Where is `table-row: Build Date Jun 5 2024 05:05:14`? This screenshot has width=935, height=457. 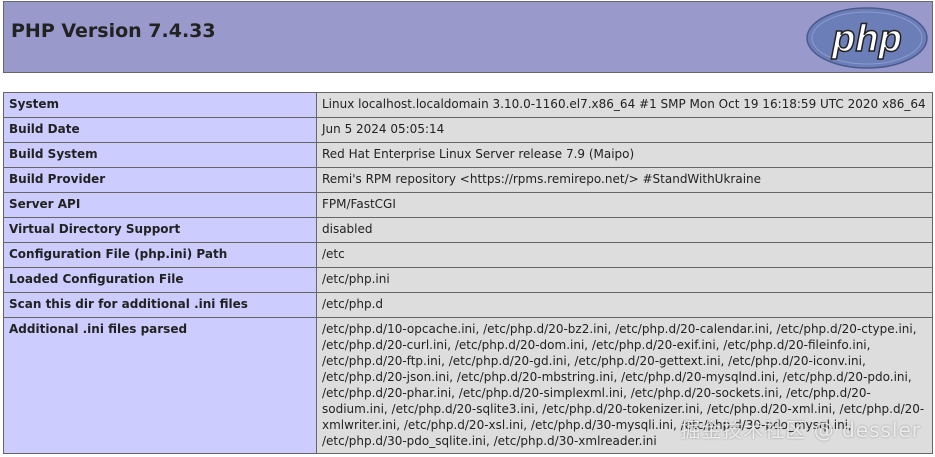 table-row: Build Date Jun 5 2024 05:05:14 is located at coordinates (468, 130).